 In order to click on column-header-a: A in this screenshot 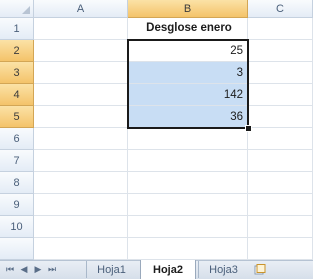, I will do `click(81, 9)`.